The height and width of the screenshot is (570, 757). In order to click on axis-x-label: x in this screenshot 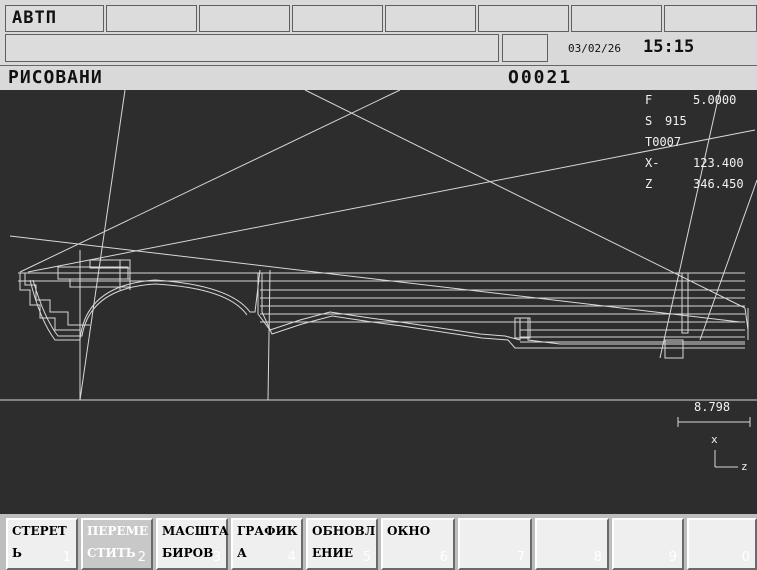, I will do `click(714, 439)`.